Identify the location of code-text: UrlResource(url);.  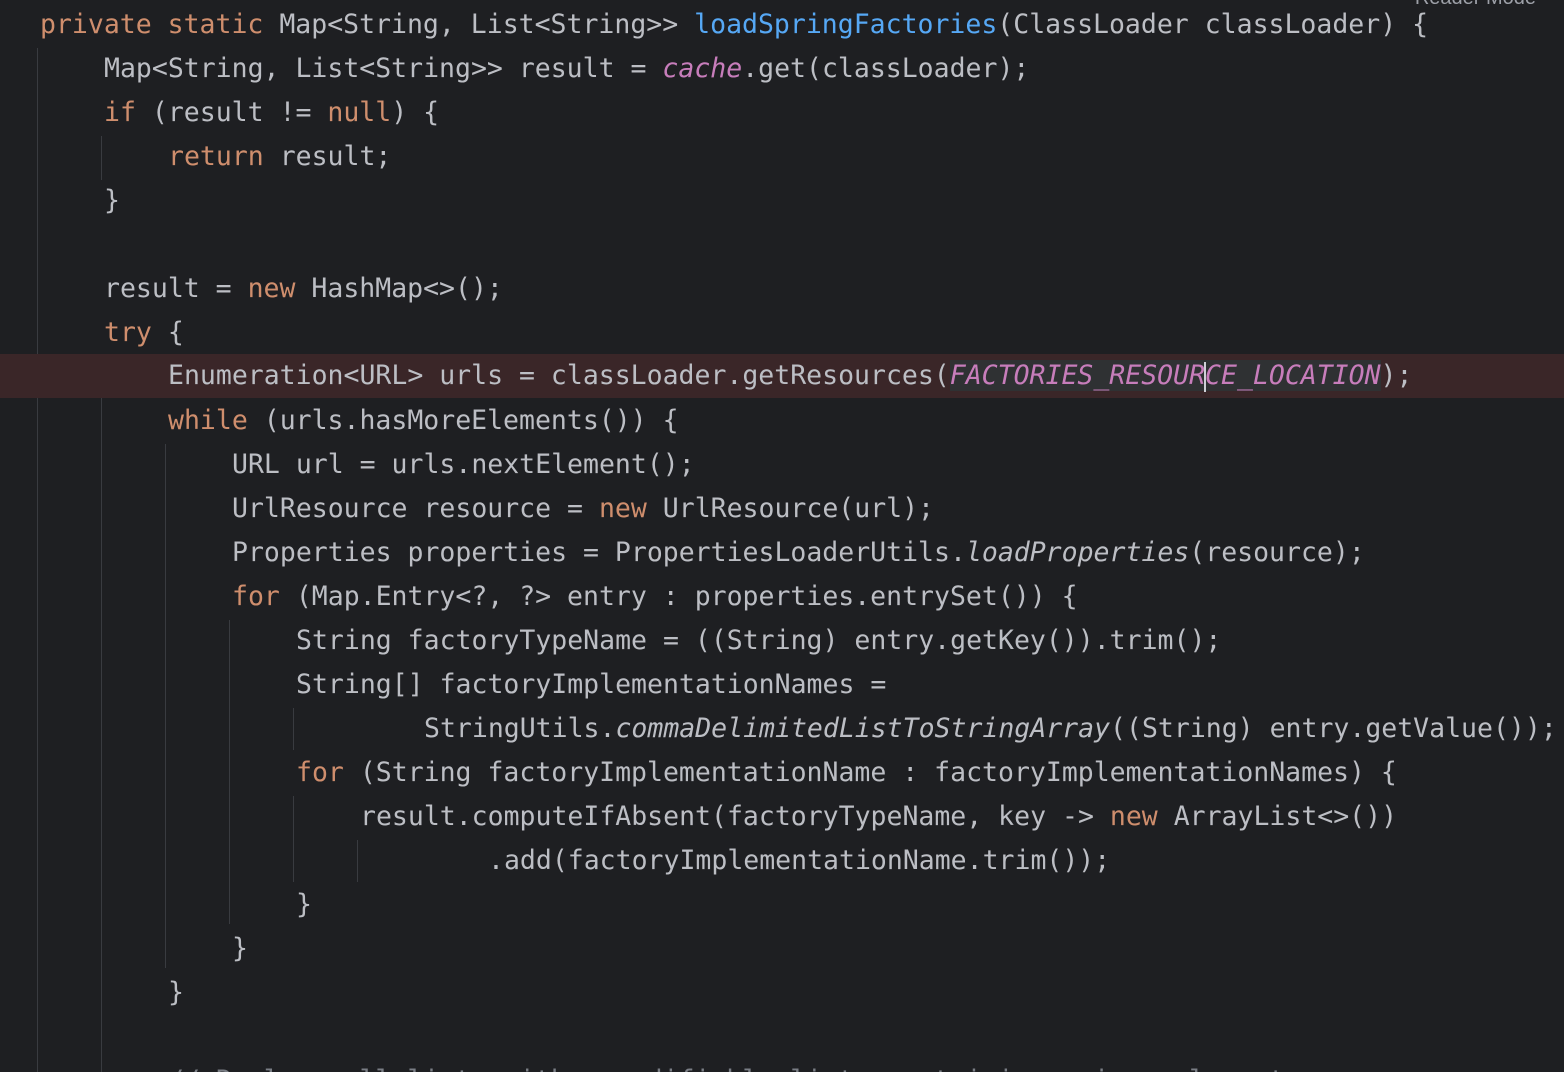
(790, 508).